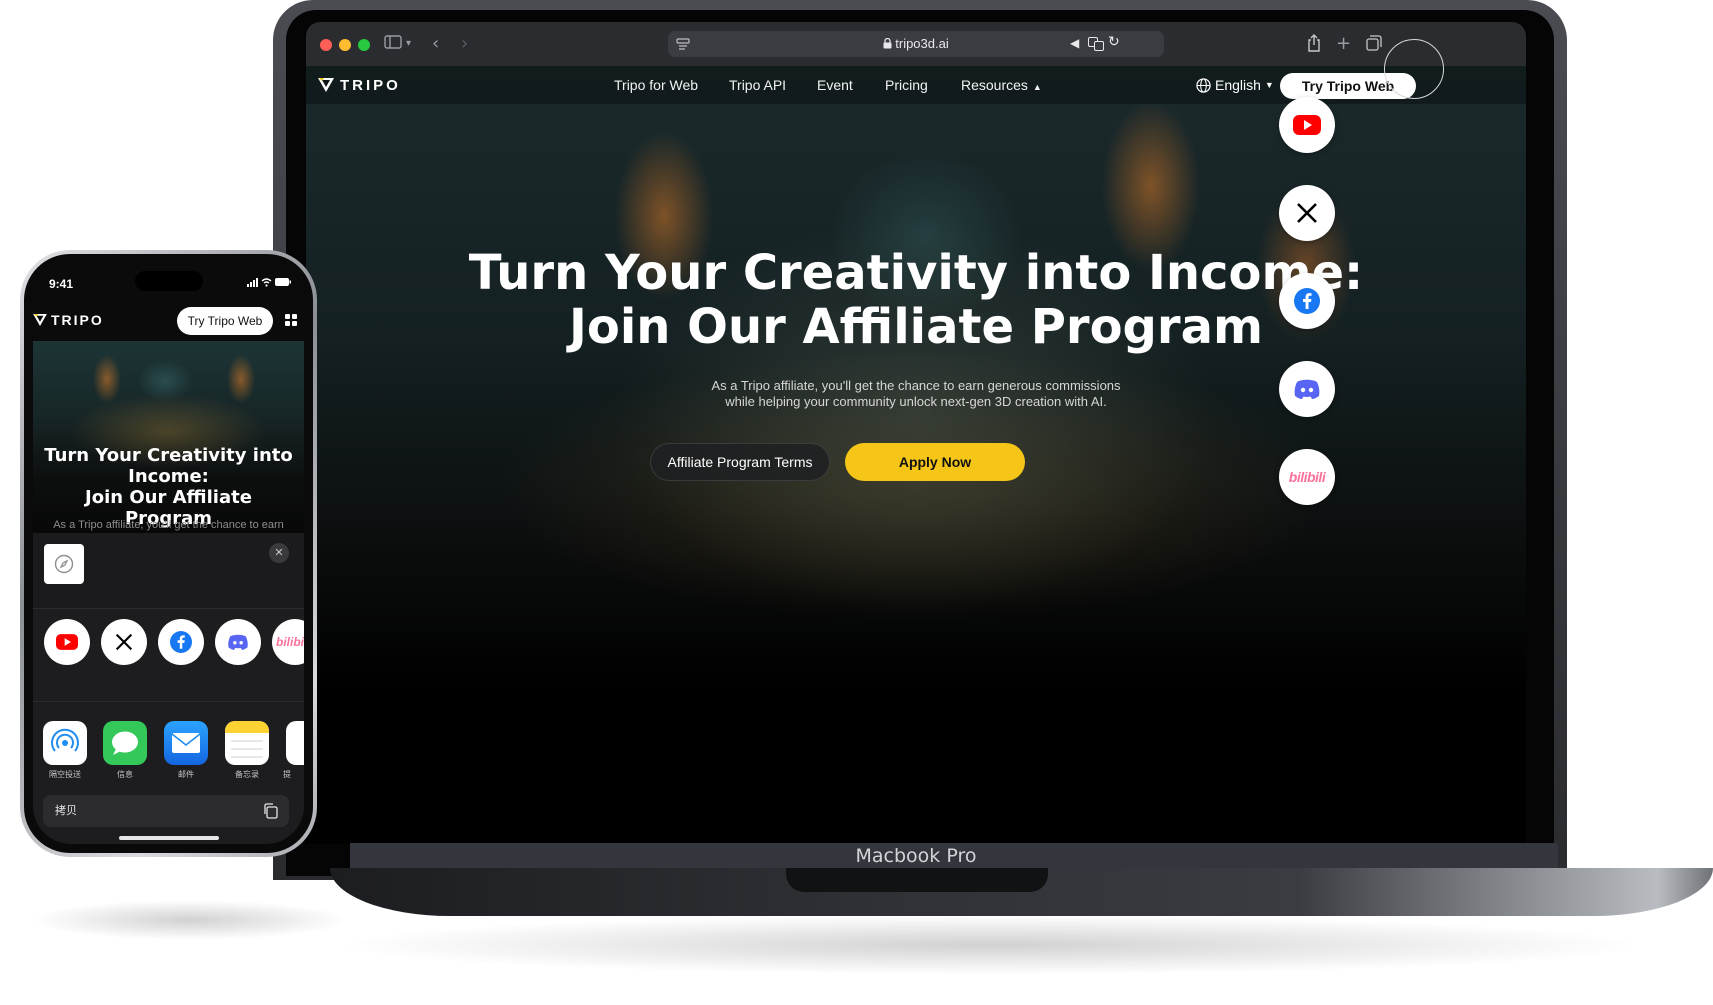 This screenshot has height=1005, width=1713. Describe the element at coordinates (65, 740) in the screenshot. I see `airdrop-icon` at that location.